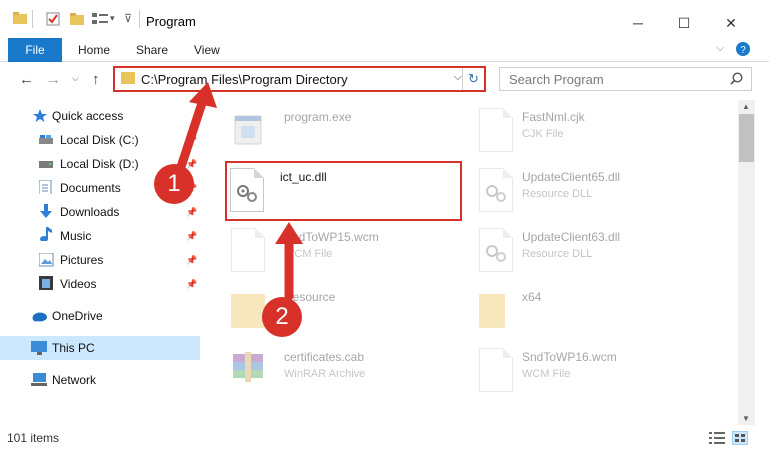 The width and height of the screenshot is (769, 465). What do you see at coordinates (174, 184) in the screenshot?
I see `step-1-badge: 1` at bounding box center [174, 184].